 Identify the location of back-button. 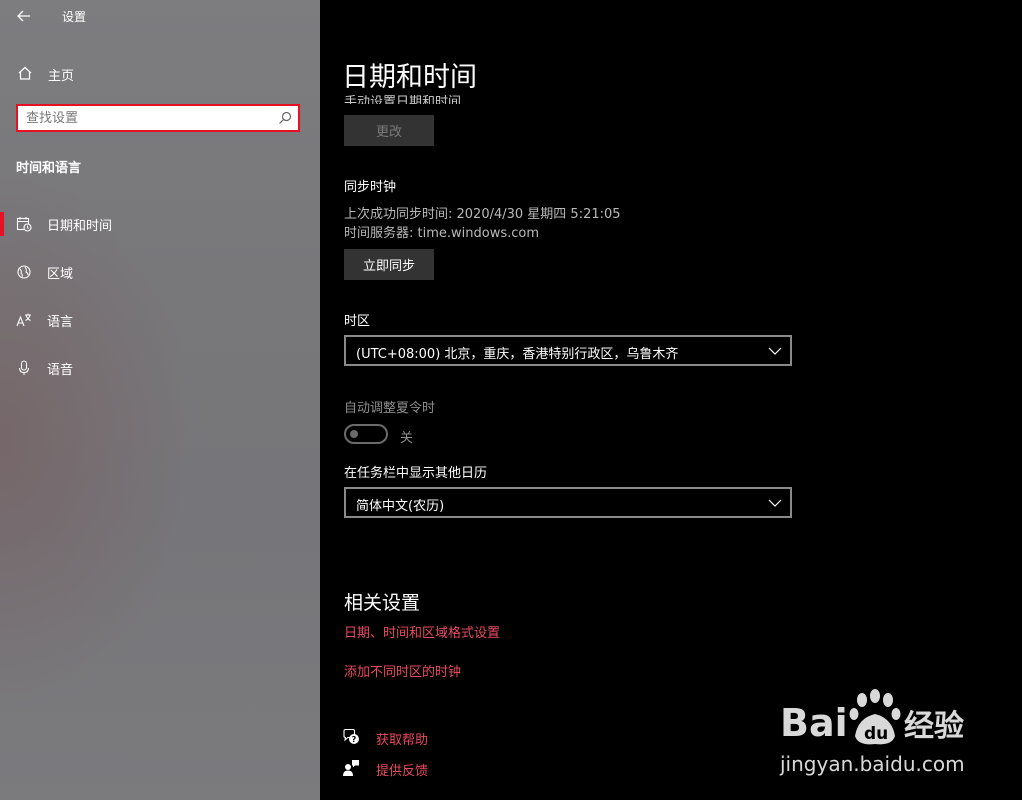
(24, 16).